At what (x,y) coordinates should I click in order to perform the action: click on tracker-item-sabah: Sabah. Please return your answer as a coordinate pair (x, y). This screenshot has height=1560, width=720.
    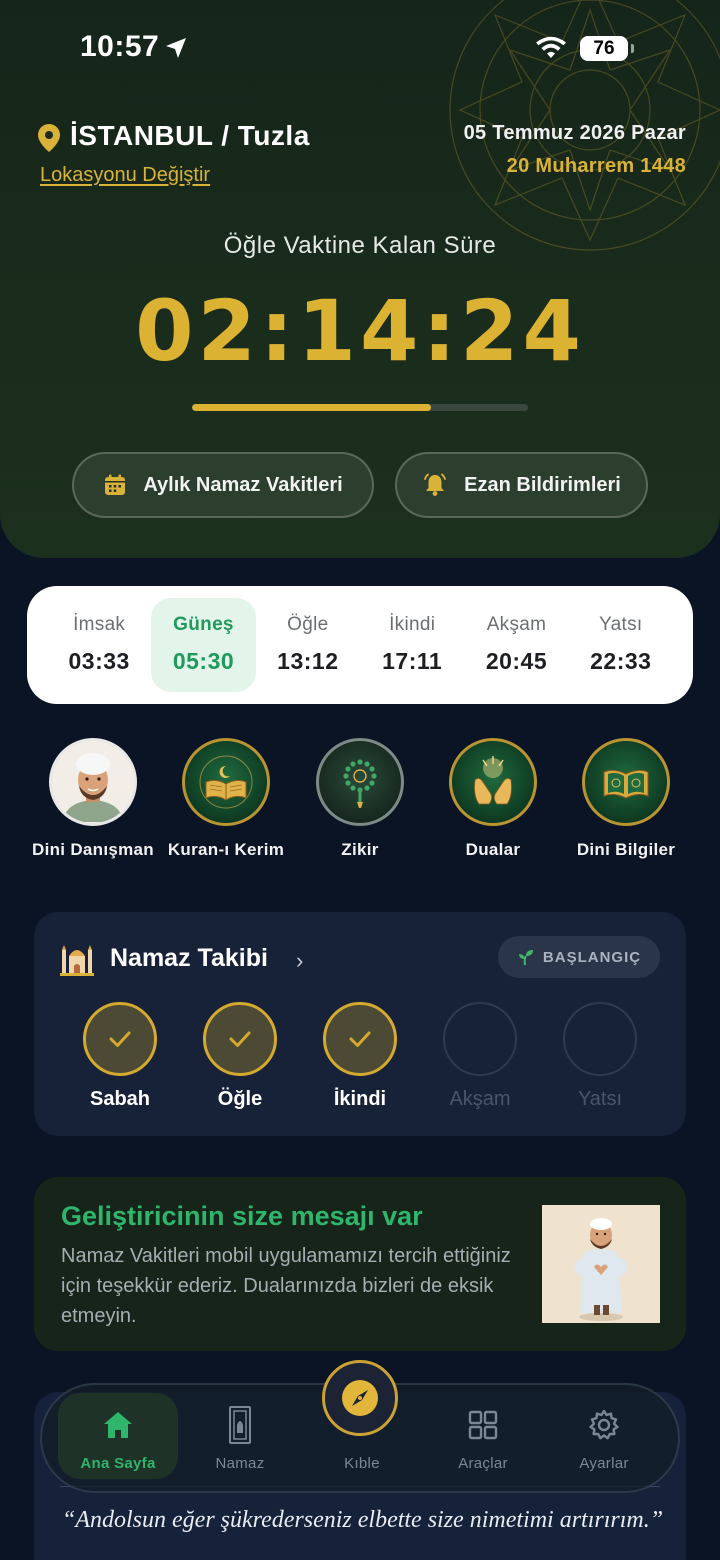
    Looking at the image, I should click on (120, 1056).